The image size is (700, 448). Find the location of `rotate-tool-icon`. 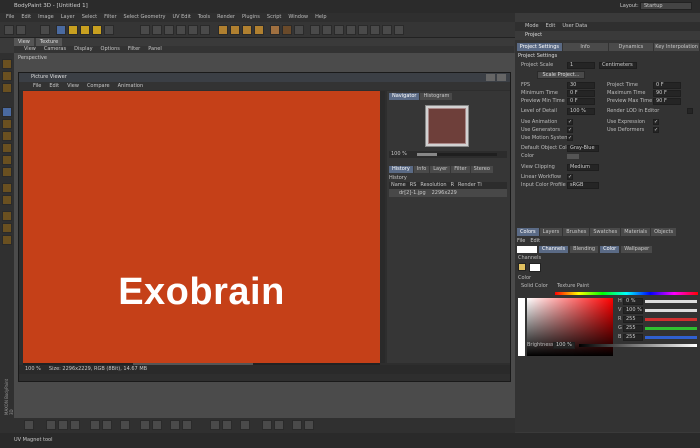

rotate-tool-icon is located at coordinates (85, 30).